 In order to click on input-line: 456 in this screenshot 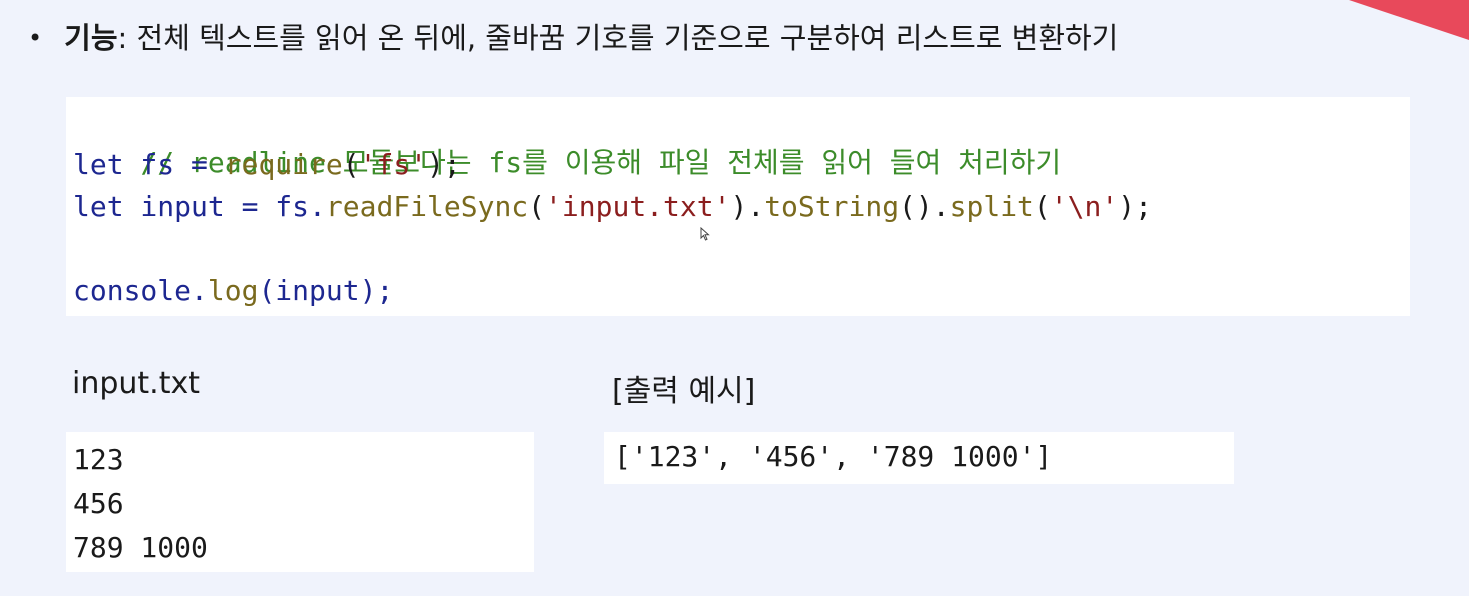, I will do `click(98, 503)`.